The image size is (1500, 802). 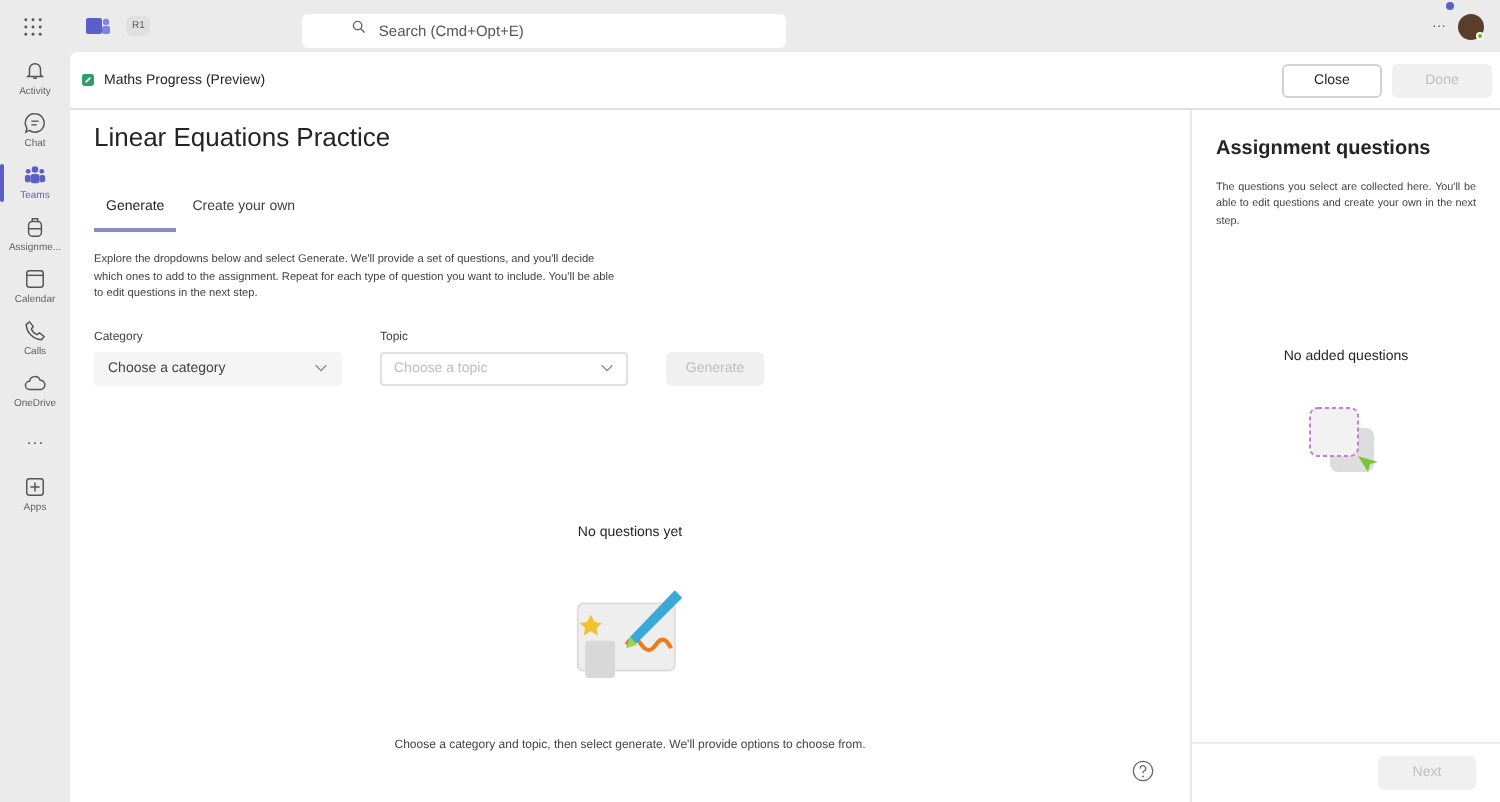 What do you see at coordinates (35, 443) in the screenshot?
I see `rail-item: ···` at bounding box center [35, 443].